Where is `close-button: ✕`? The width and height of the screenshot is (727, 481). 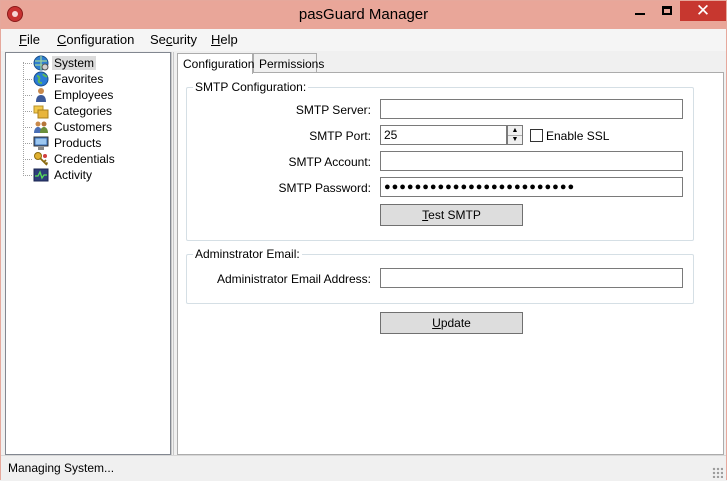
close-button: ✕ is located at coordinates (703, 11).